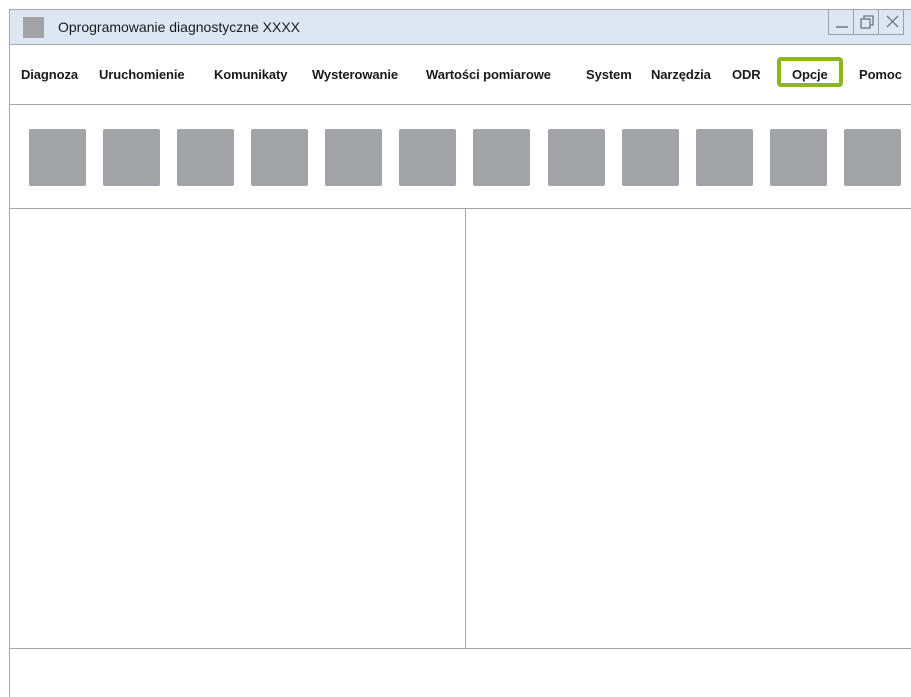  I want to click on restore-icon, so click(867, 22).